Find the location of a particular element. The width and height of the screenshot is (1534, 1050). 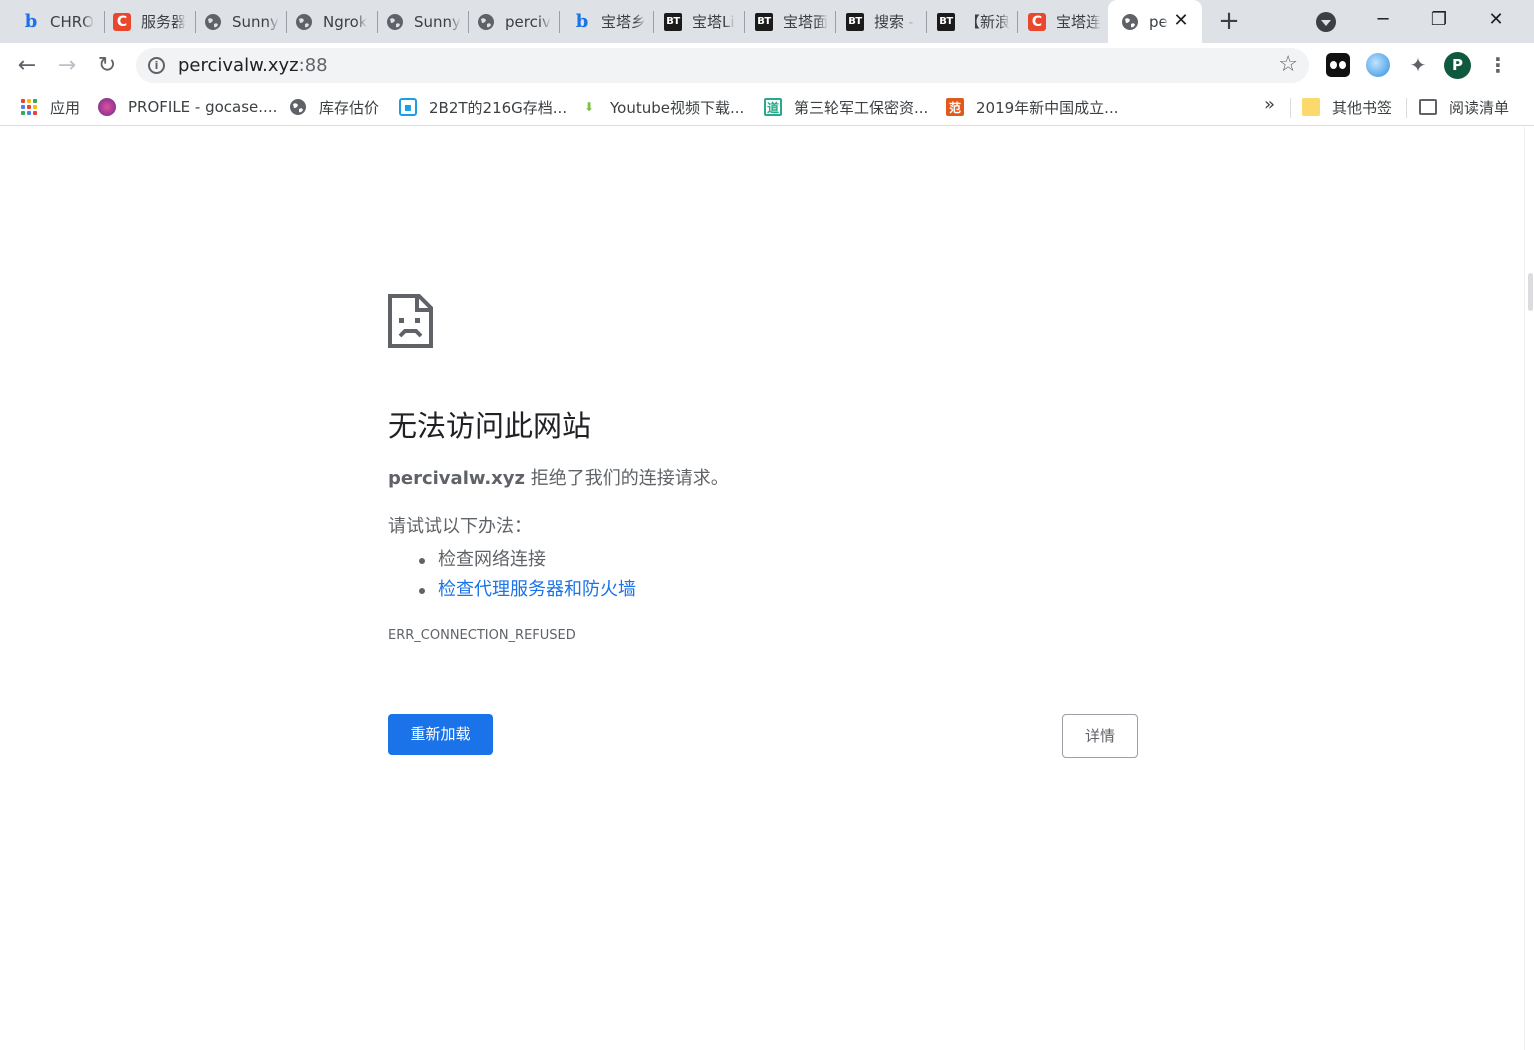

reading-list: 阅读清单 is located at coordinates (1464, 107).